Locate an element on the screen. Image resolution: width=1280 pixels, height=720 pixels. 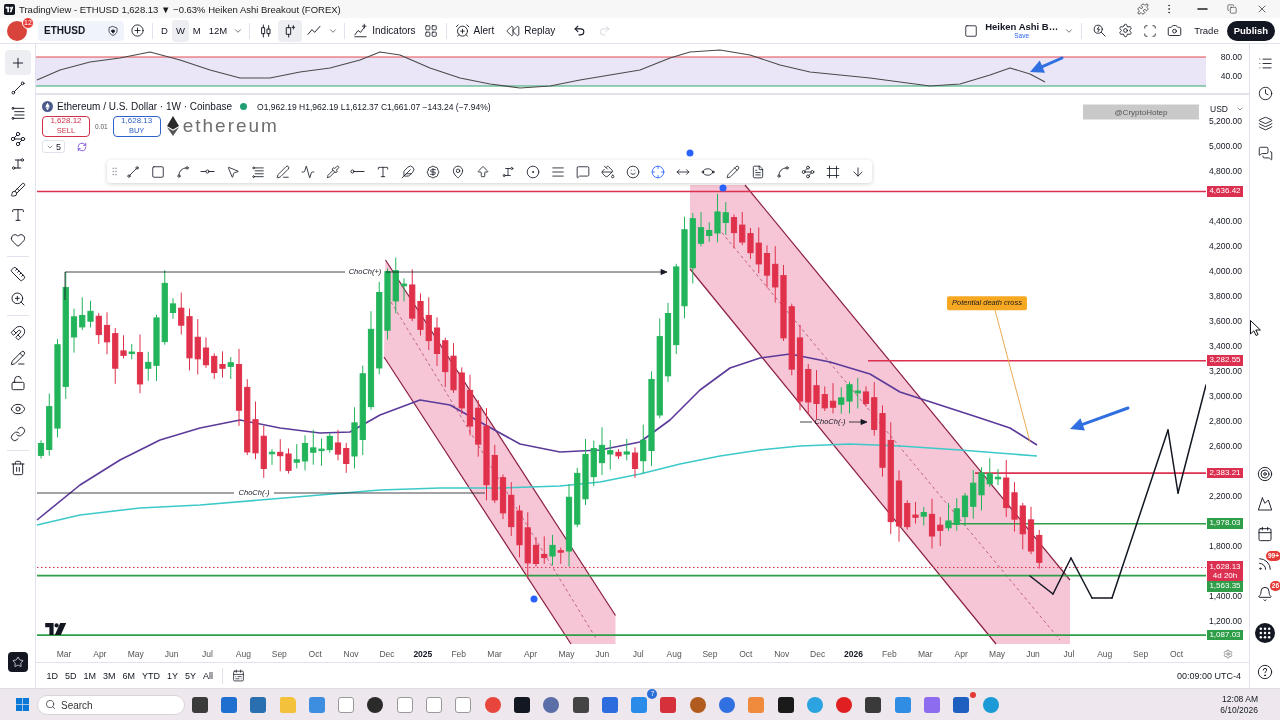
price-tick: 5,000.00 is located at coordinates (1225, 146).